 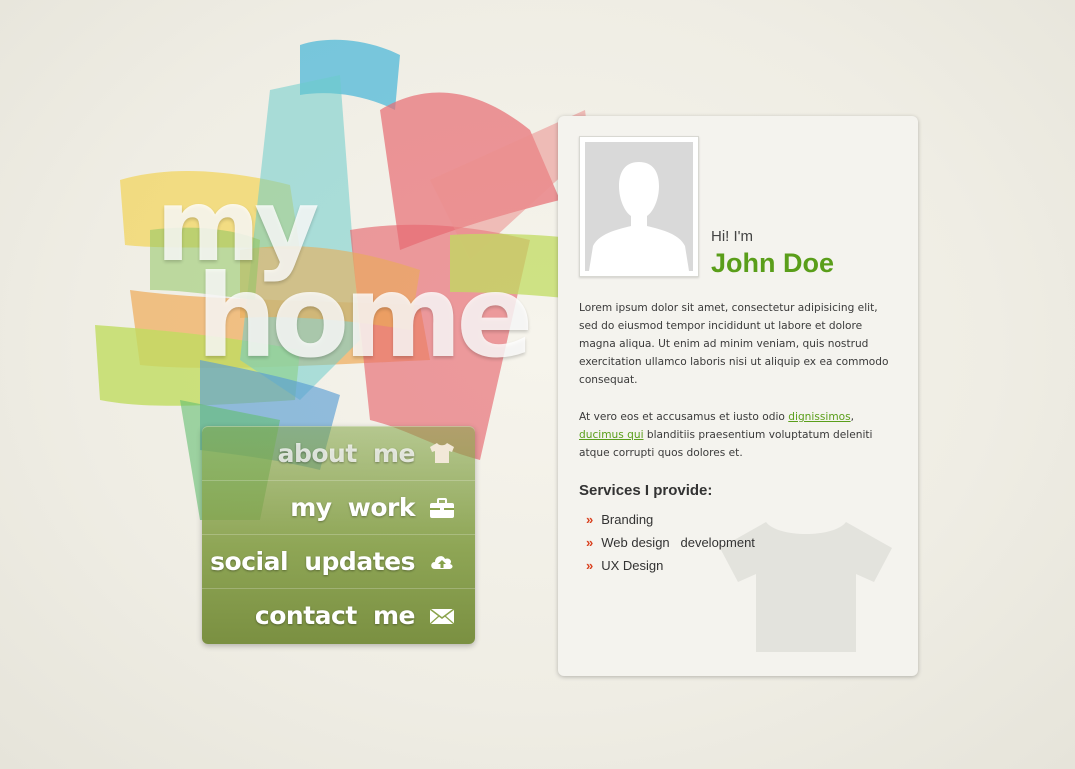 What do you see at coordinates (442, 508) in the screenshot?
I see `briefcase-icon` at bounding box center [442, 508].